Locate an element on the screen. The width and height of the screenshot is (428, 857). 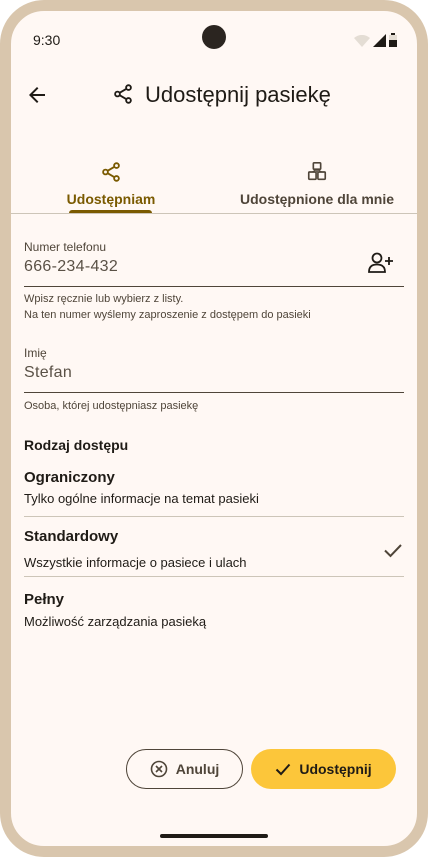
phone-field-label: Numer telefonu is located at coordinates (65, 247).